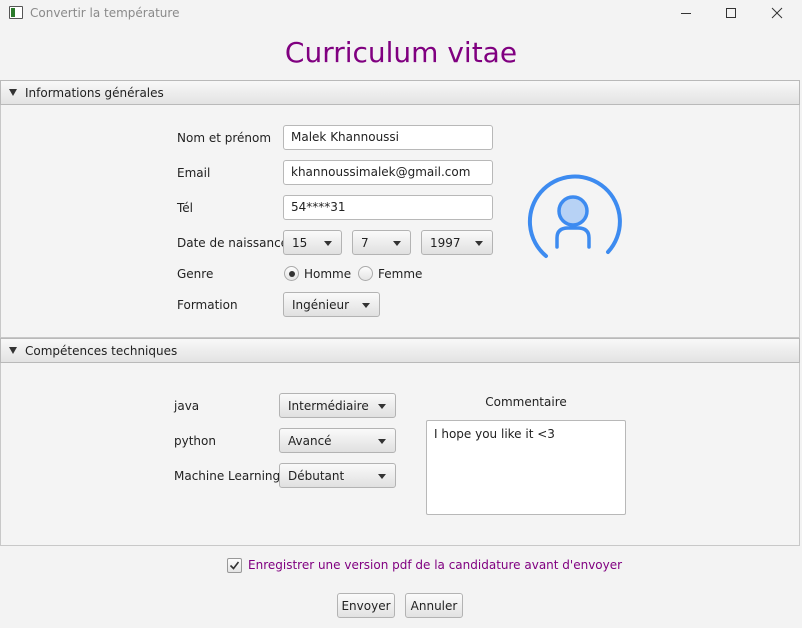 The width and height of the screenshot is (802, 628). I want to click on birth-day-select: 15, so click(312, 242).